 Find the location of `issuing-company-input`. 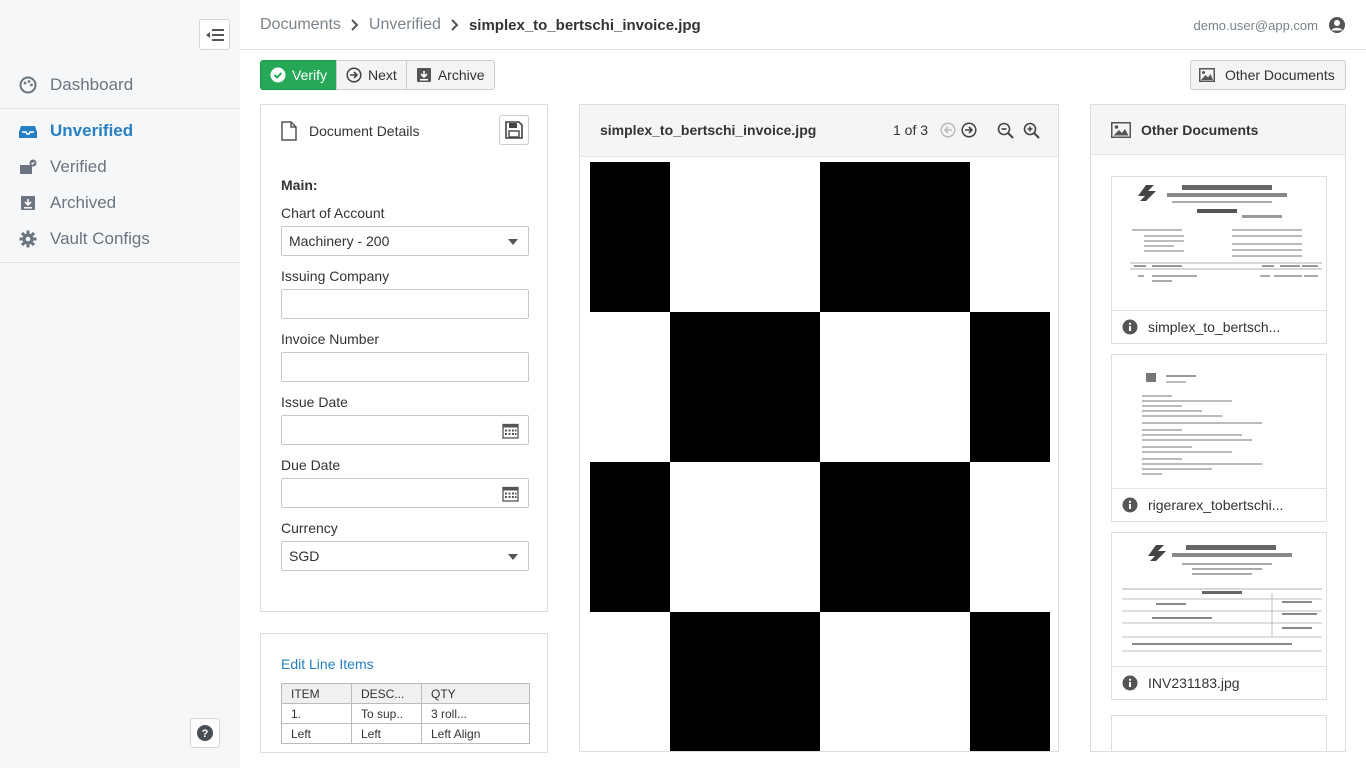

issuing-company-input is located at coordinates (405, 304).